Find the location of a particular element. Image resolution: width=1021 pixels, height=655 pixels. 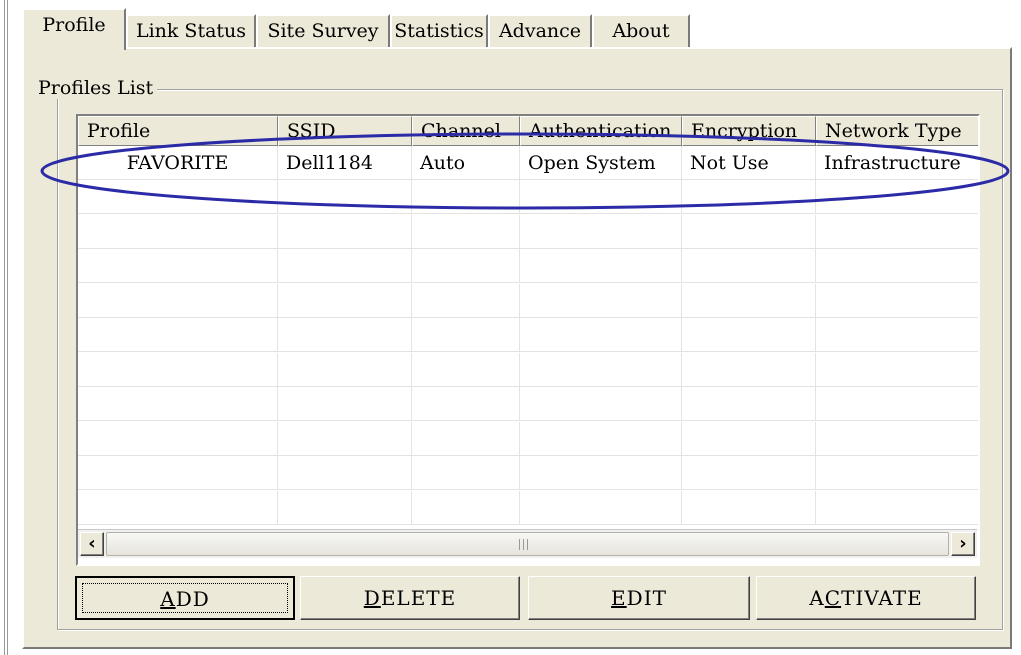

column-header-profile: Profile is located at coordinates (178, 131).